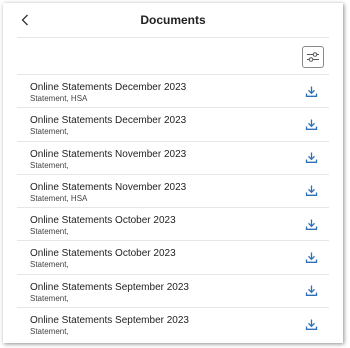 The image size is (350, 348). I want to click on chevron-left-icon, so click(24, 20).